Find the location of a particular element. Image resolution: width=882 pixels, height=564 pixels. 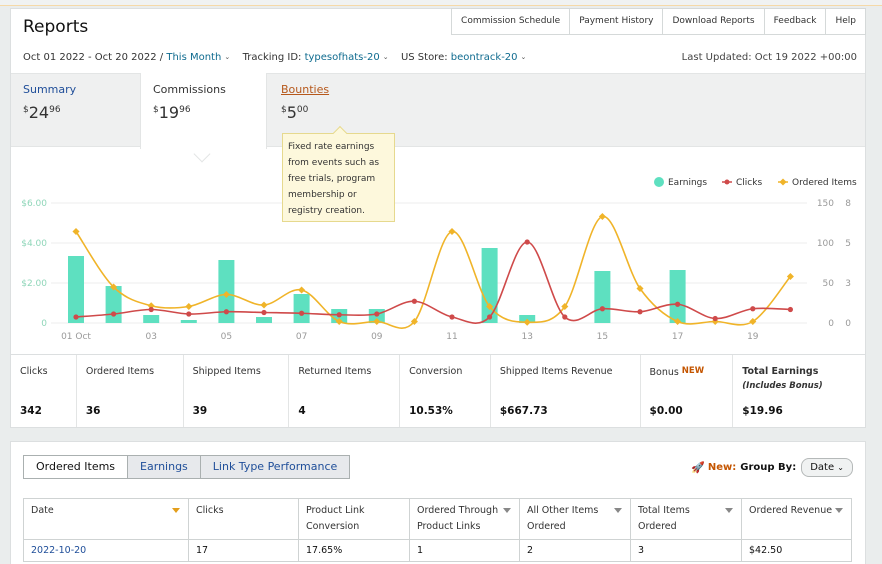

y-axis-right-tick: 0 is located at coordinates (831, 324).